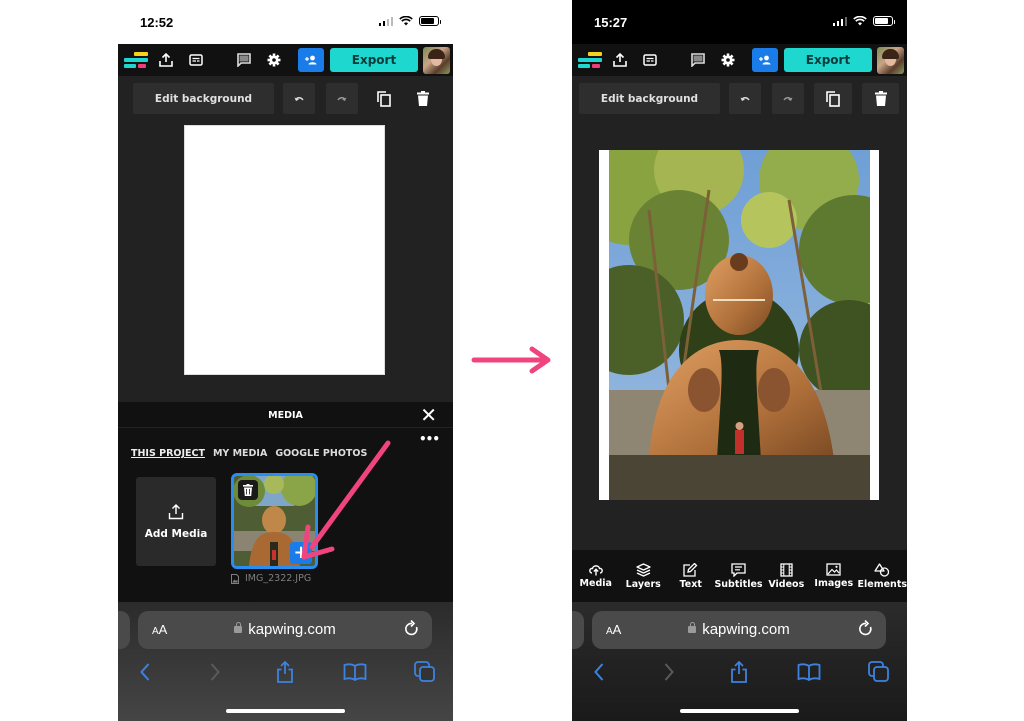 This screenshot has width=1024, height=721. Describe the element at coordinates (429, 439) in the screenshot. I see `more-options-icon: •••` at that location.